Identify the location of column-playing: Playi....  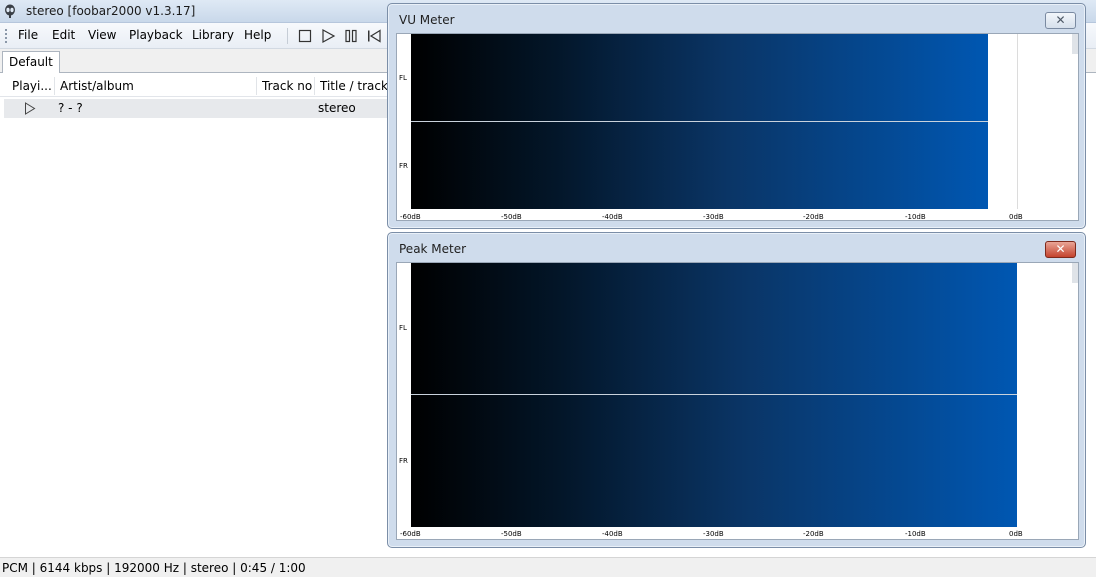
(32, 86).